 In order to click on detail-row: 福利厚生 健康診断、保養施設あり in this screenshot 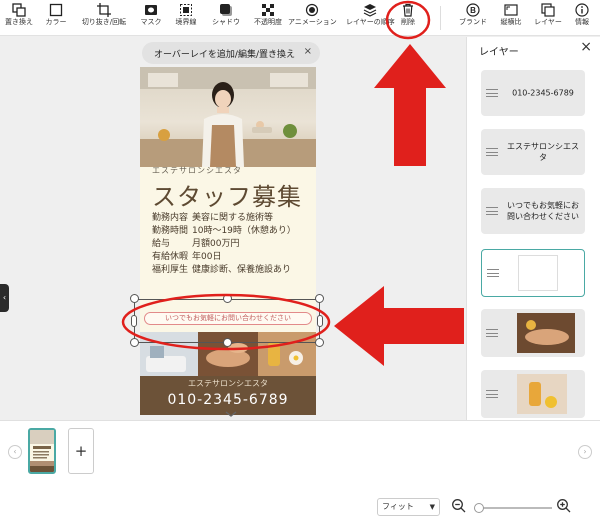, I will do `click(221, 268)`.